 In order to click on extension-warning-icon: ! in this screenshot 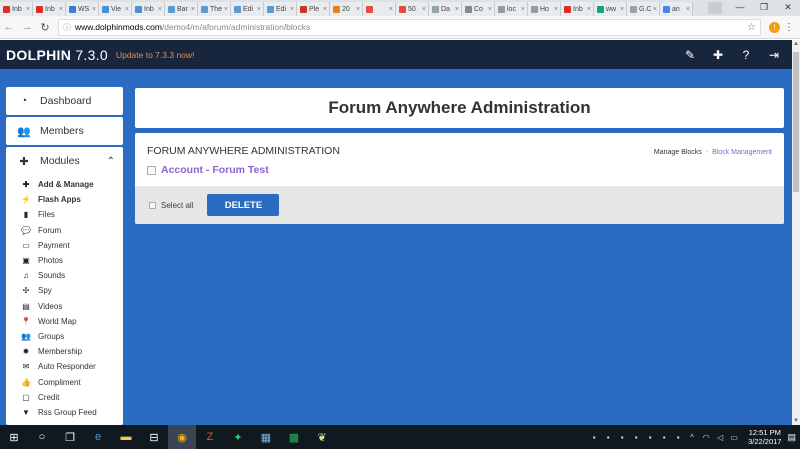, I will do `click(774, 27)`.